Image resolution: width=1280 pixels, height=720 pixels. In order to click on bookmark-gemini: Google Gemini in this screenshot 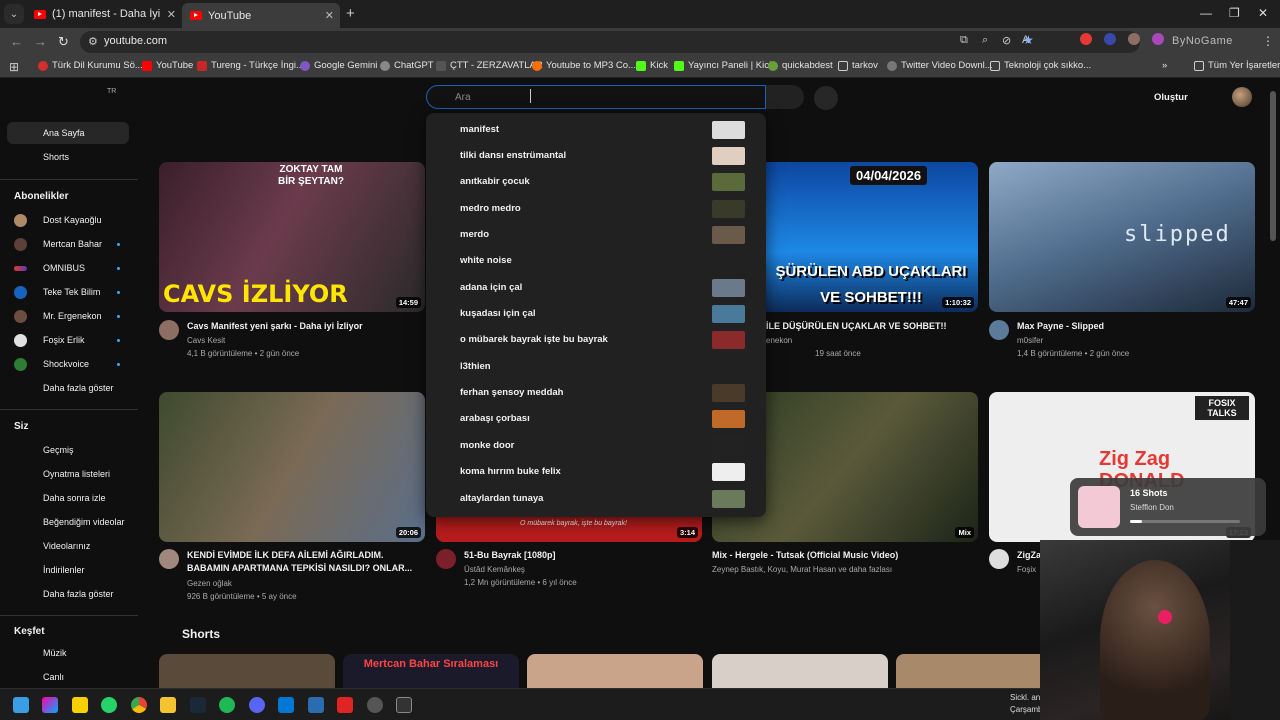, I will do `click(338, 65)`.